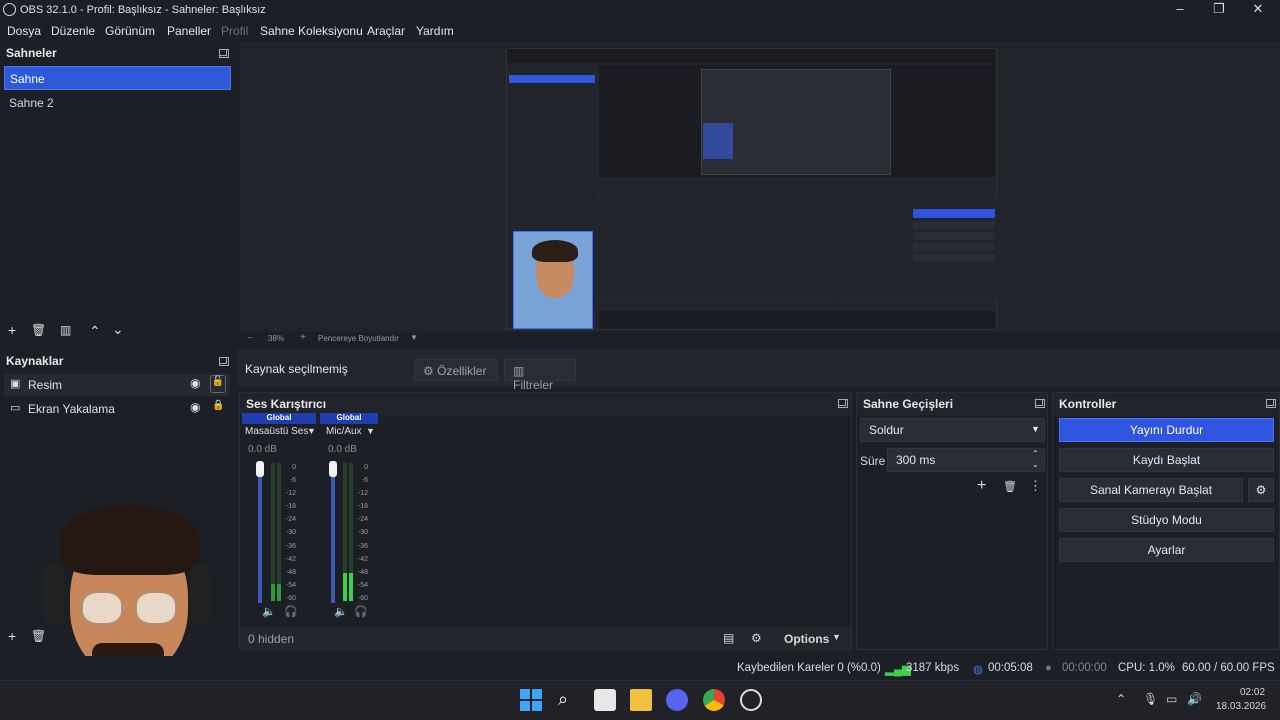  What do you see at coordinates (118, 194) in the screenshot?
I see `scenes-dock: Sahneler Sahne Sahne 2 + 🗑 ▥ ⌃ ⌄` at bounding box center [118, 194].